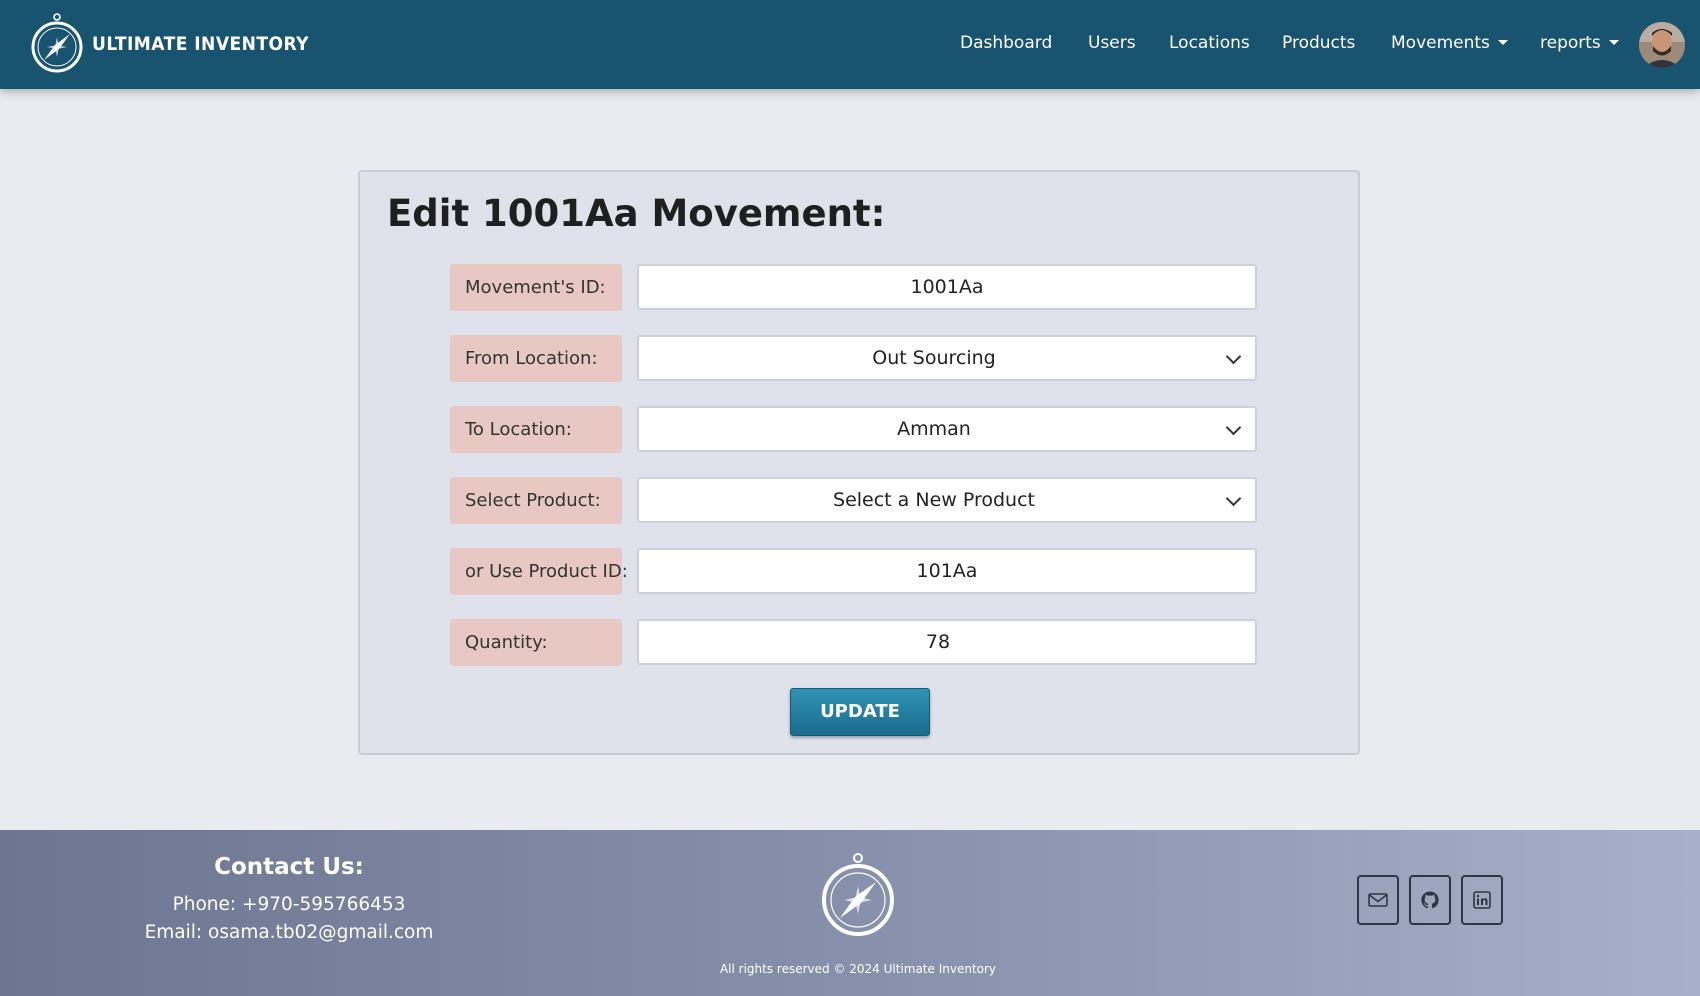 The height and width of the screenshot is (996, 1700). Describe the element at coordinates (289, 904) in the screenshot. I see `contact-phone: Phone: +970-595766453` at that location.